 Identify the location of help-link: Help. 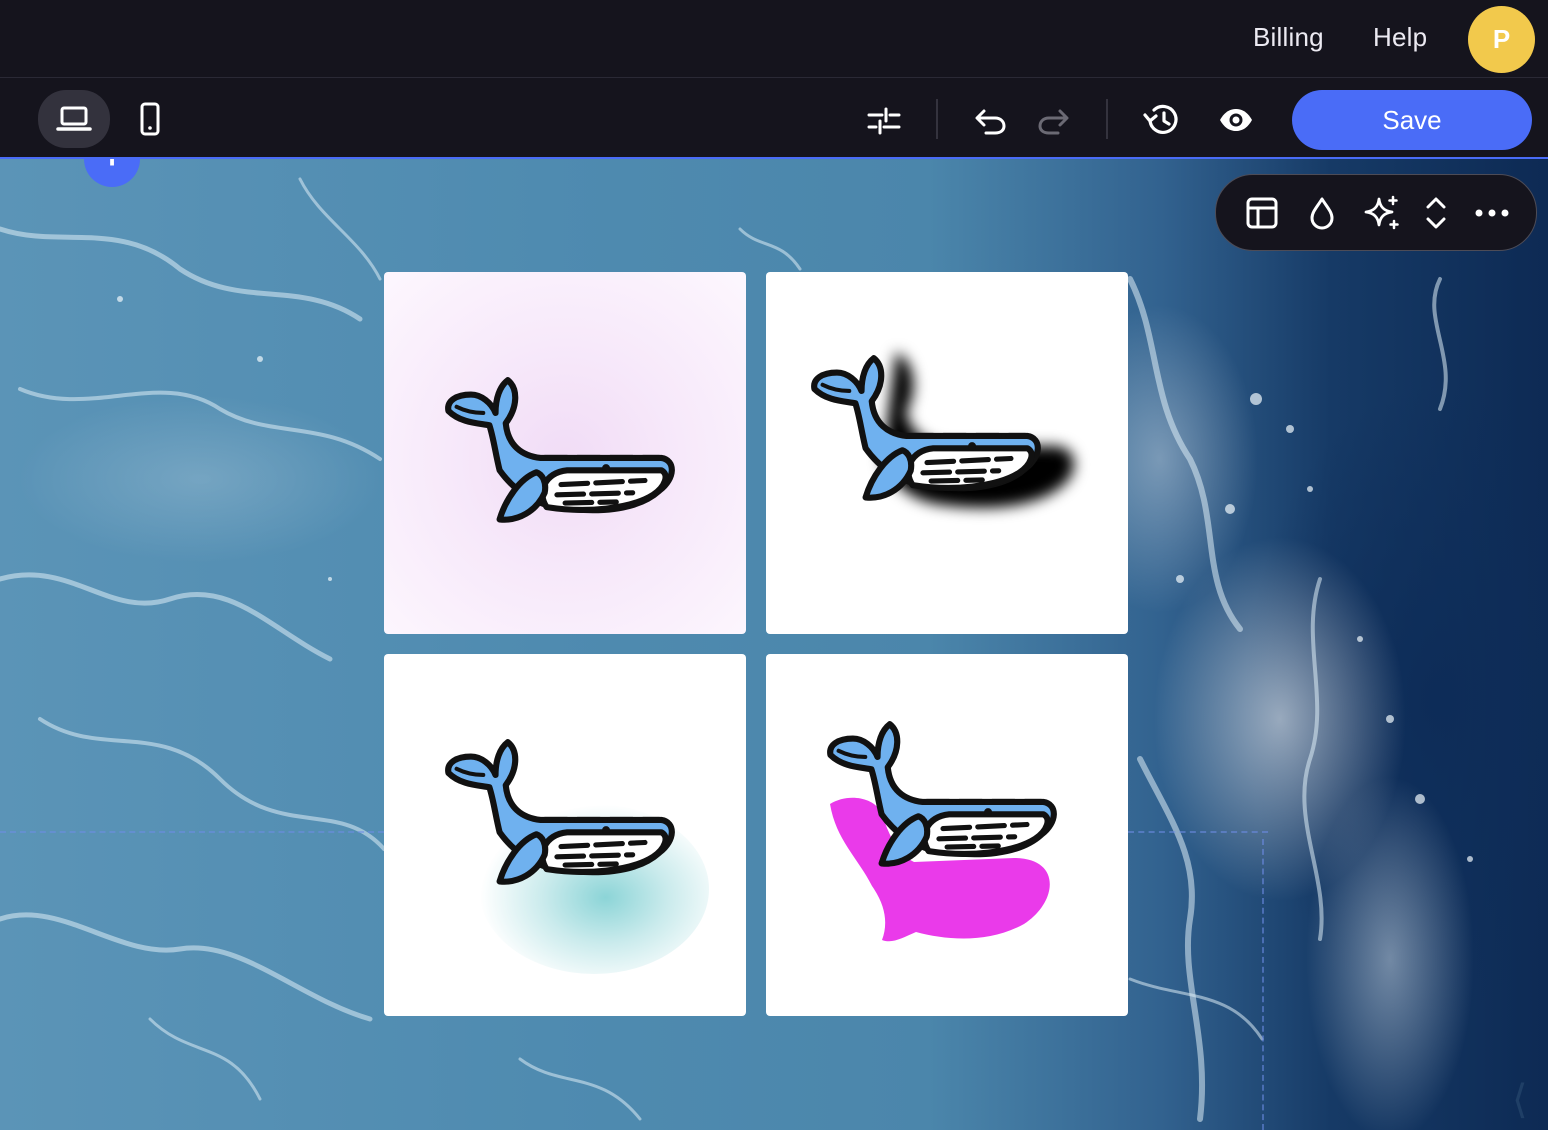
(1400, 37).